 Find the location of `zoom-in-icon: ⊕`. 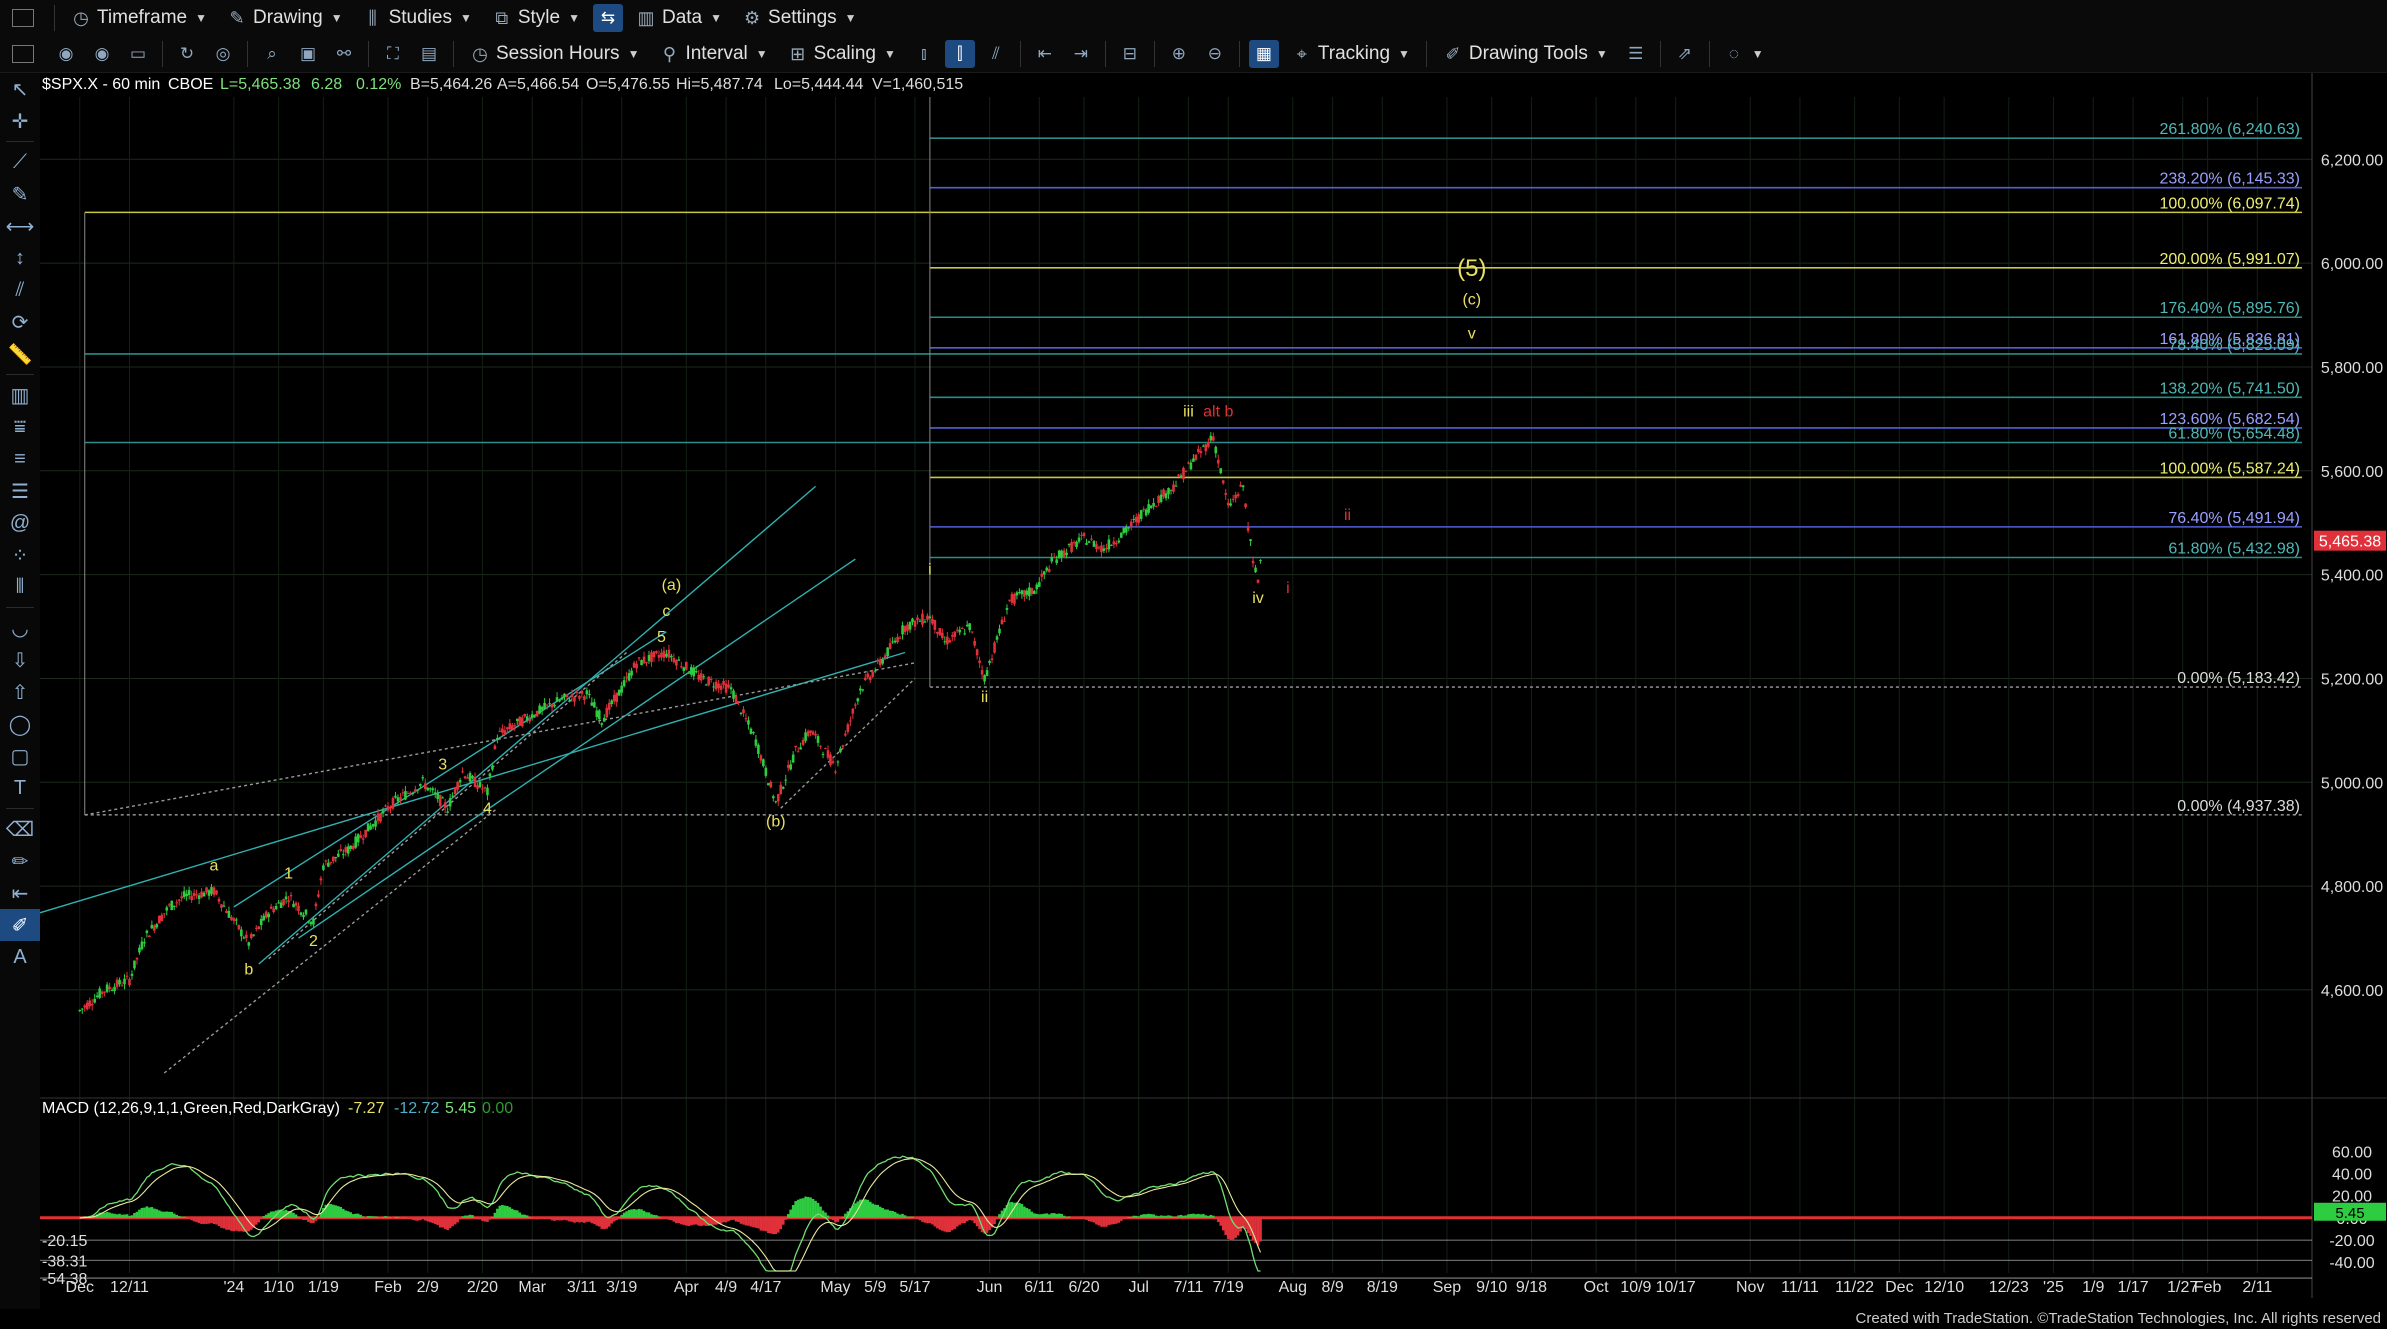

zoom-in-icon: ⊕ is located at coordinates (1179, 54).